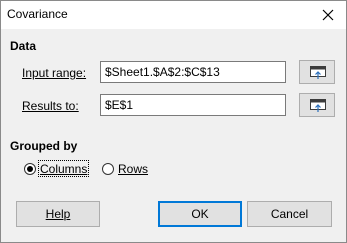 This screenshot has width=347, height=243. What do you see at coordinates (173, 15) in the screenshot?
I see `title-bar: Covariance` at bounding box center [173, 15].